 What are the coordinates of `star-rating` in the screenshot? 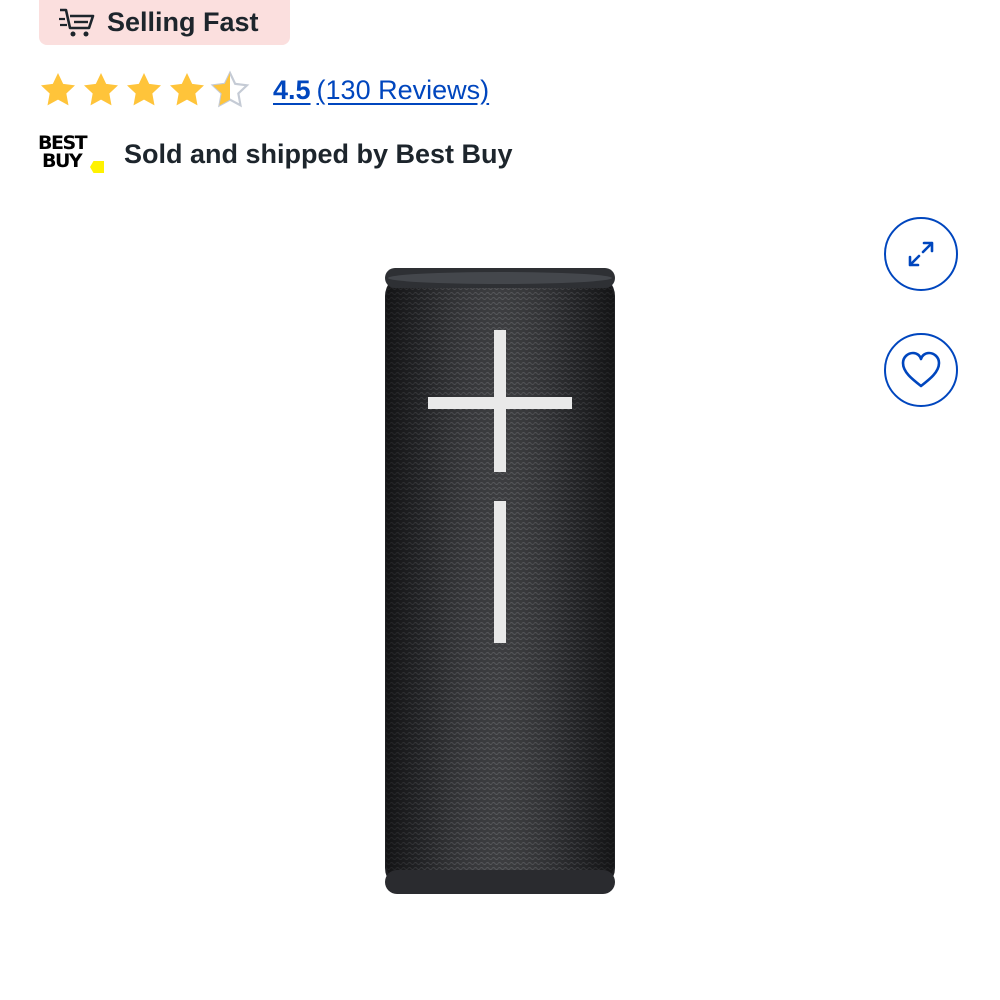 It's located at (145, 90).